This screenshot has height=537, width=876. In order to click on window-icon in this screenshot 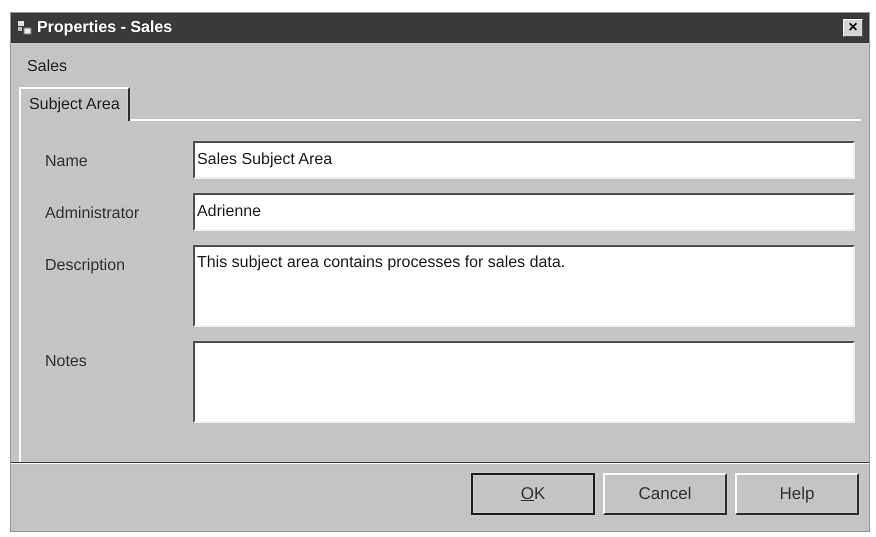, I will do `click(25, 28)`.